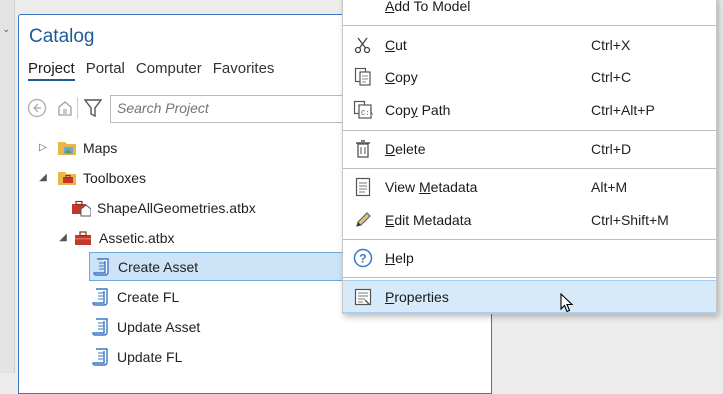  I want to click on menu-item-help: ? Help, so click(529, 258).